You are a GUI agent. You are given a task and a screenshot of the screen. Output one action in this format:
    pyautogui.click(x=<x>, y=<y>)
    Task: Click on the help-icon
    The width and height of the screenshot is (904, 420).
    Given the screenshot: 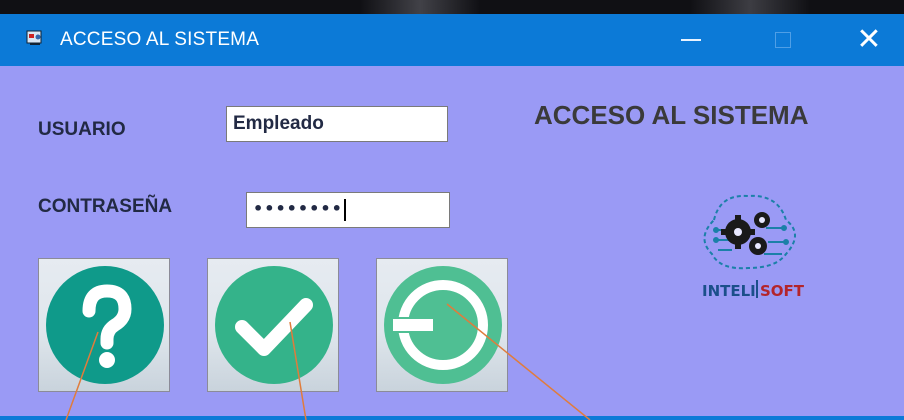 What is the action you would take?
    pyautogui.click(x=105, y=325)
    